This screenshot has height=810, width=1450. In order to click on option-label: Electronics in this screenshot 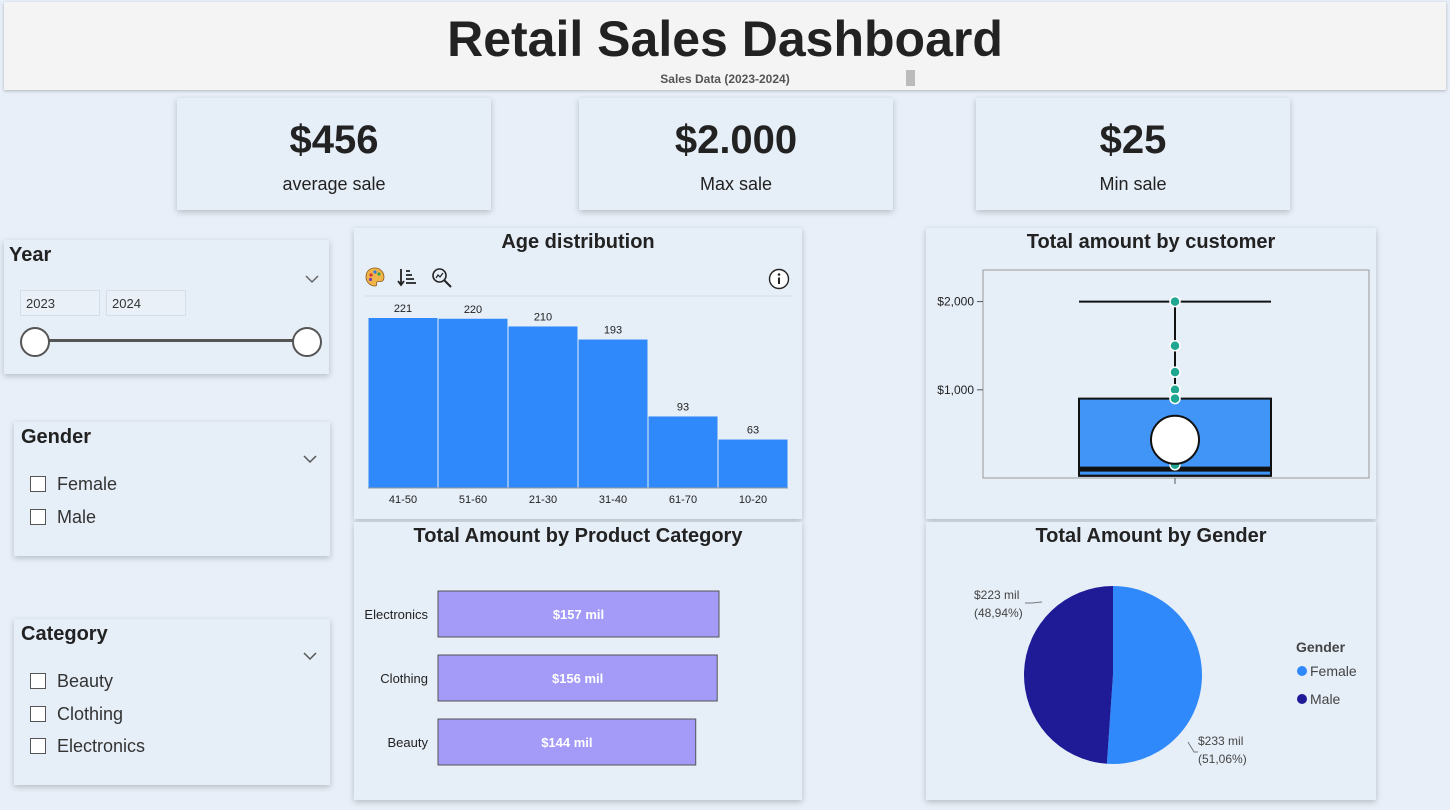, I will do `click(101, 746)`.